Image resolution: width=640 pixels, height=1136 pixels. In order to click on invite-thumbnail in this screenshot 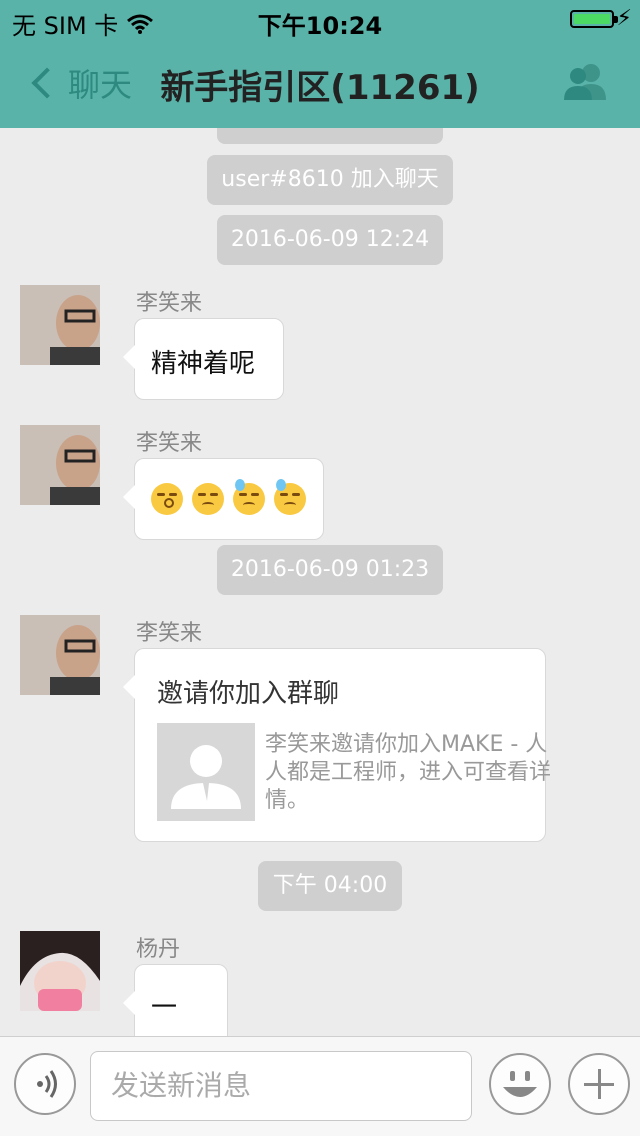, I will do `click(206, 772)`.